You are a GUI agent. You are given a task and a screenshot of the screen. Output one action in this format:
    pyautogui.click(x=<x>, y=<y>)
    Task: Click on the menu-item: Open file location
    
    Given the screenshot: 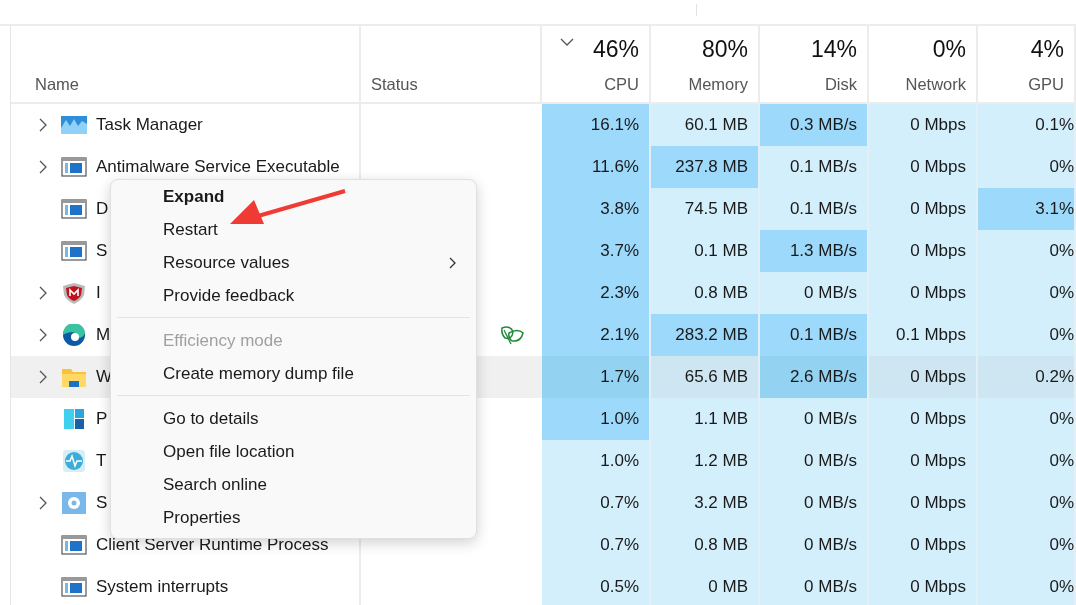 What is the action you would take?
    pyautogui.click(x=293, y=451)
    